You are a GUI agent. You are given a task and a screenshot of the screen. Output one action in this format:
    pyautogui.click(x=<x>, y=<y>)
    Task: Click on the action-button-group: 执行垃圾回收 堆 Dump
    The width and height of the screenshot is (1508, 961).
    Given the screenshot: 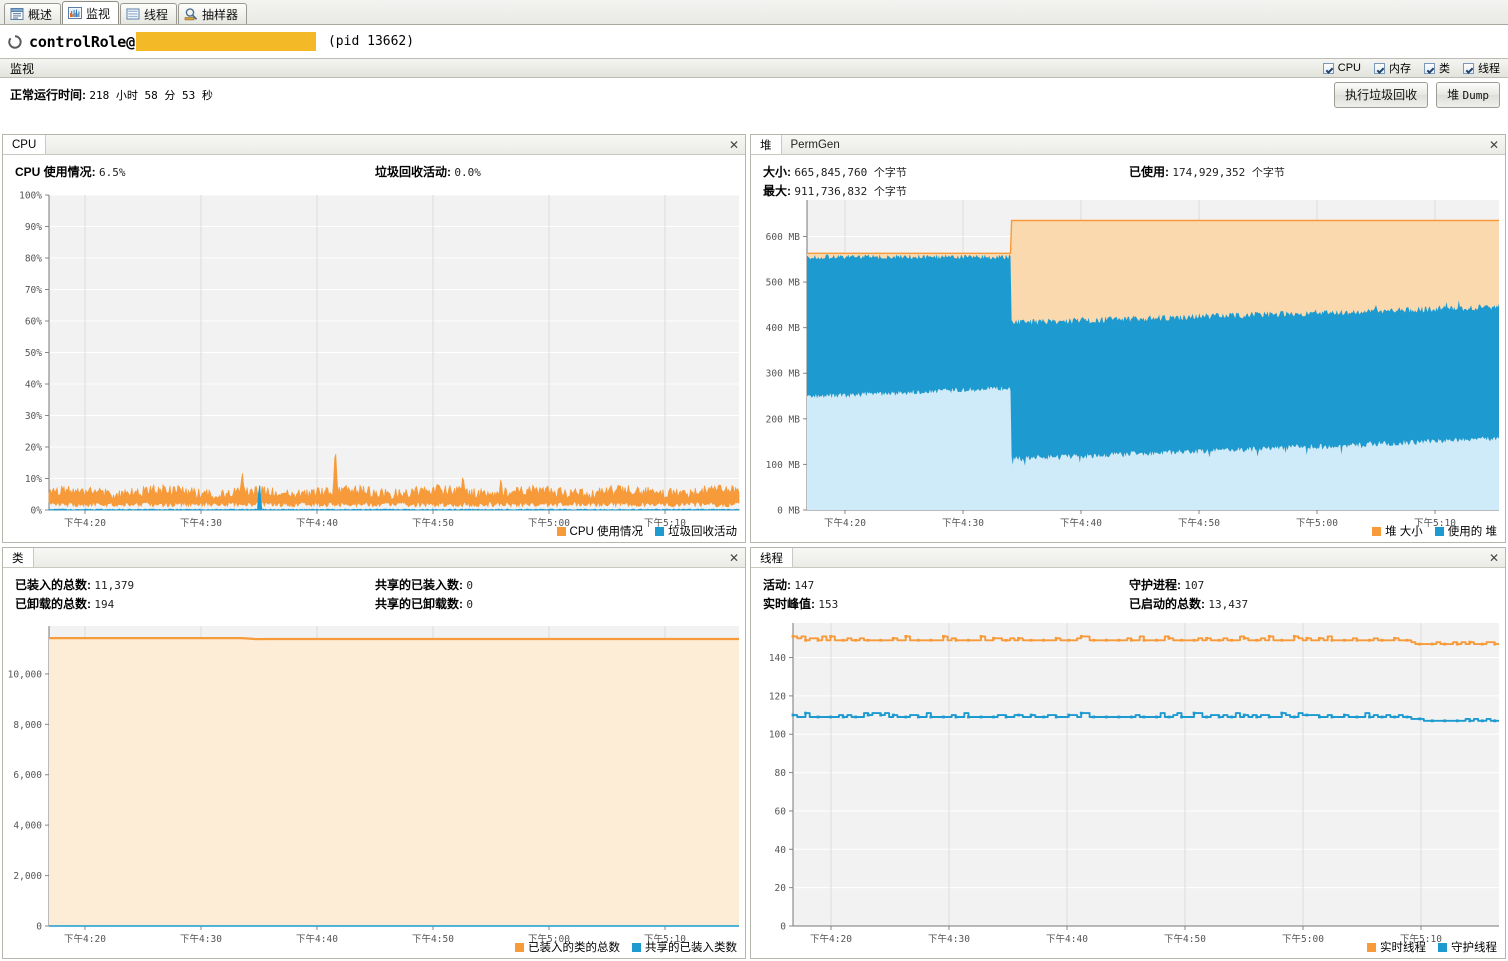 What is the action you would take?
    pyautogui.click(x=1417, y=94)
    